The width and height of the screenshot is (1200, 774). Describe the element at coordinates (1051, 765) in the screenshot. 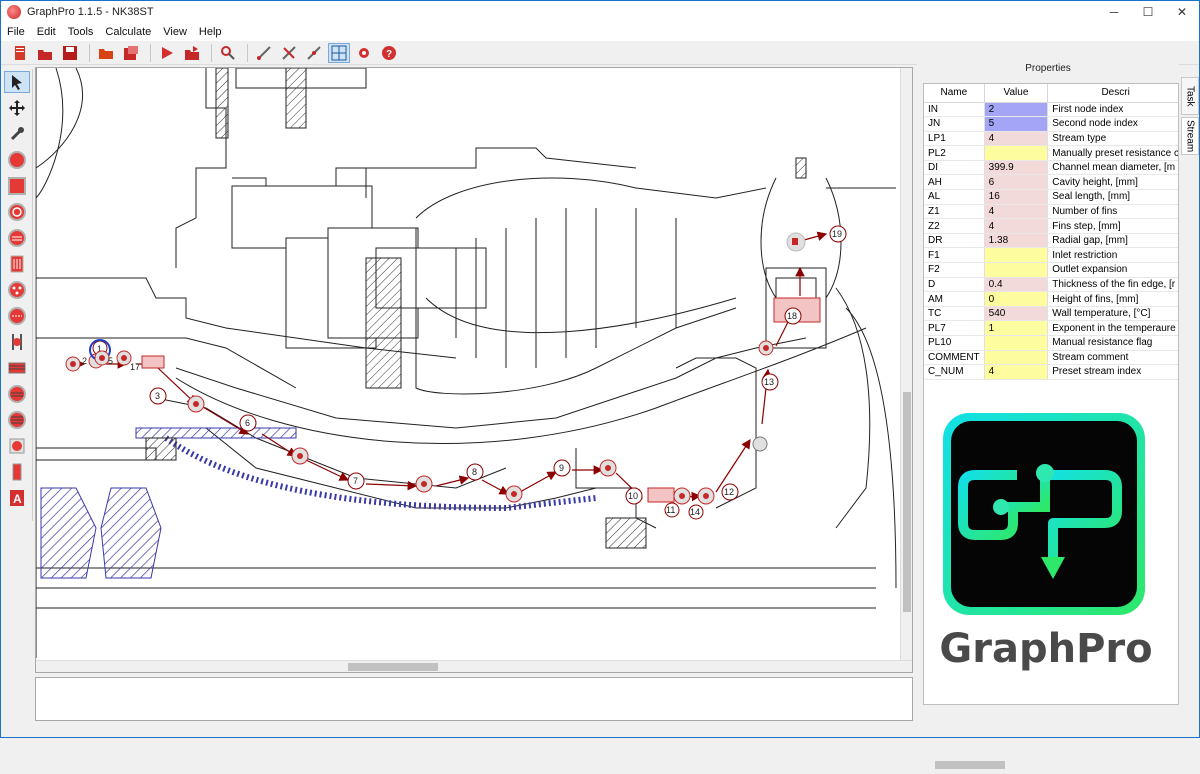

I see `properties-horizontal-scrollbar` at that location.